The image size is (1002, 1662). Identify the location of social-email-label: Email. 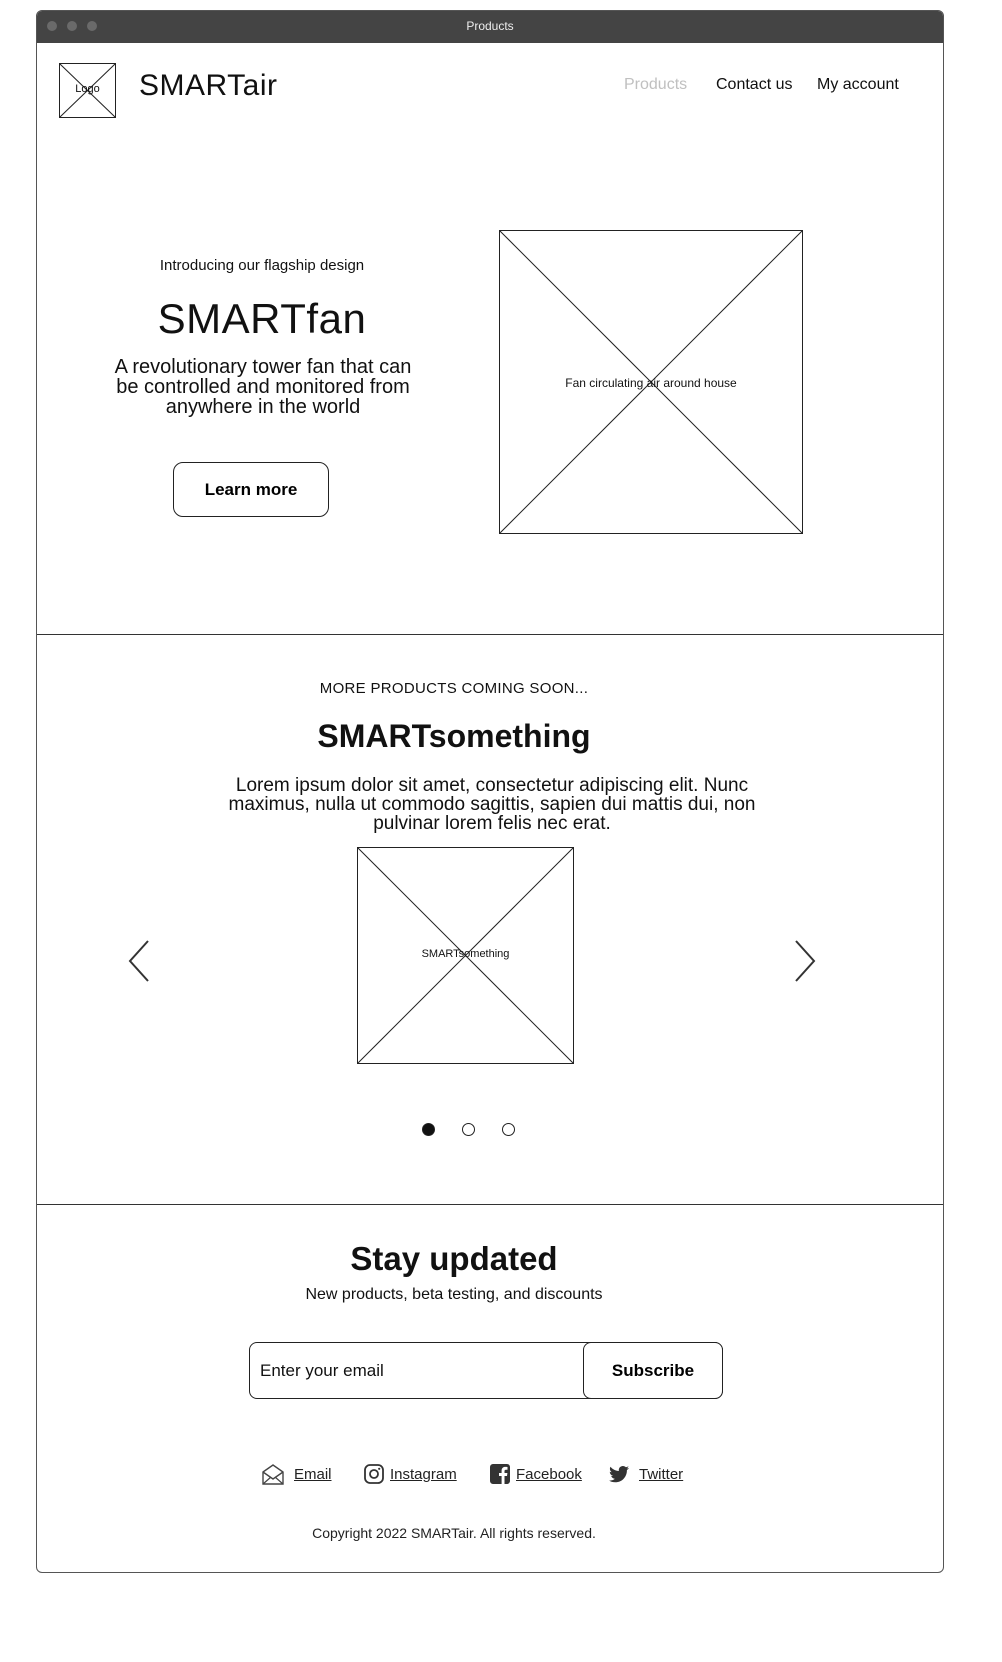
(313, 1474).